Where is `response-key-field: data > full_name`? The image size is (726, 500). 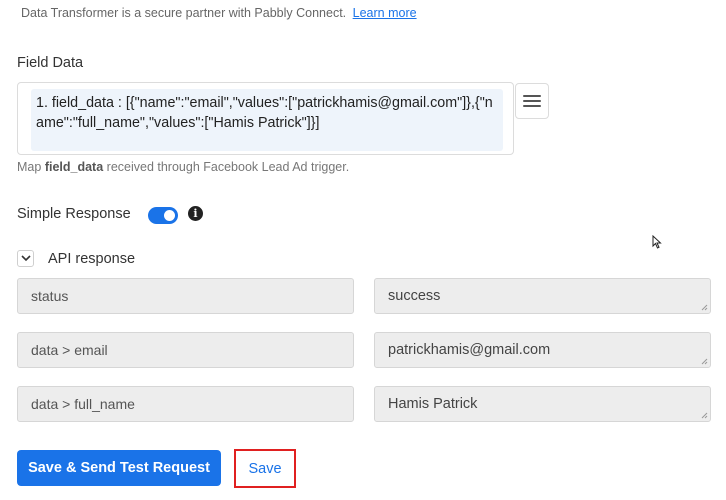
response-key-field: data > full_name is located at coordinates (185, 404).